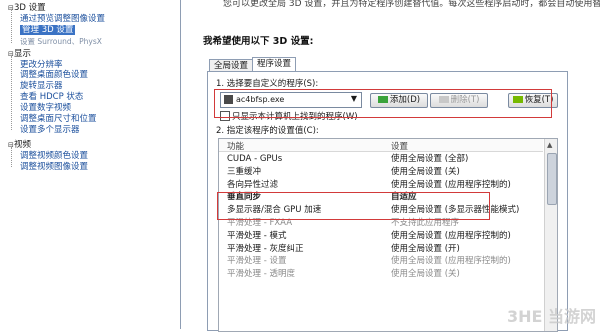  Describe the element at coordinates (381, 249) in the screenshot. I see `settings-row: 平滑处理 - 灰度纠正 使用全局设置 (开)` at that location.